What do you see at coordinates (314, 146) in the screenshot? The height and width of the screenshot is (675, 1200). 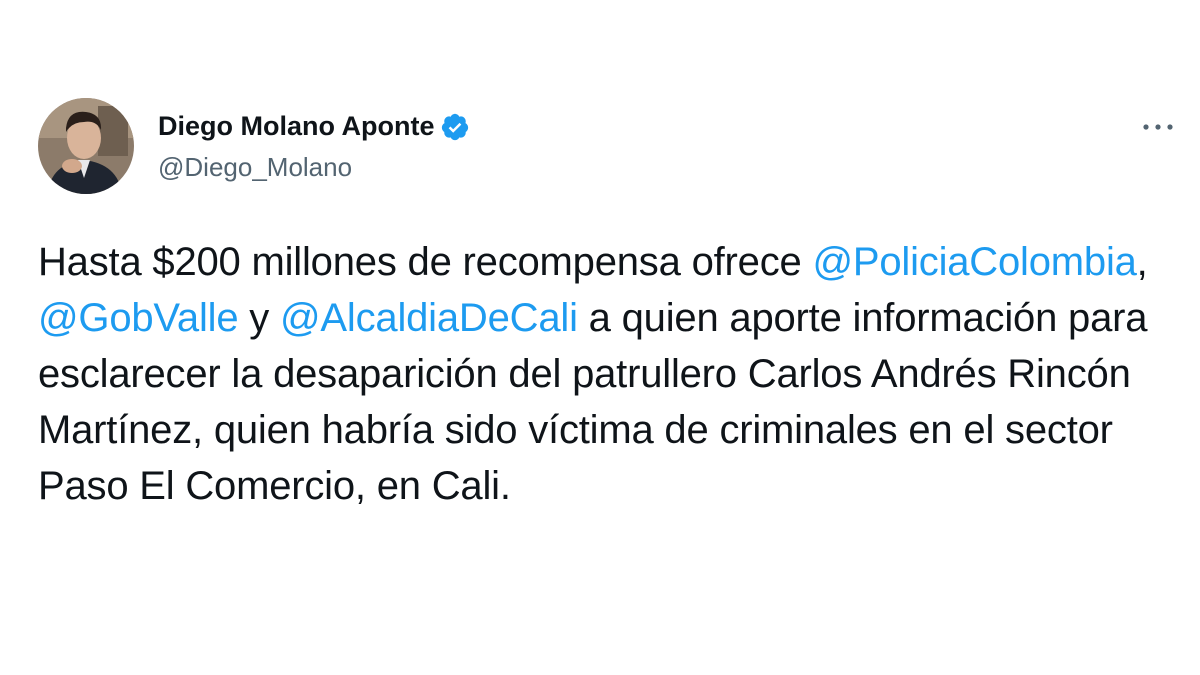 I see `author-identity: Diego Molano Aponte @Diego_Molano` at bounding box center [314, 146].